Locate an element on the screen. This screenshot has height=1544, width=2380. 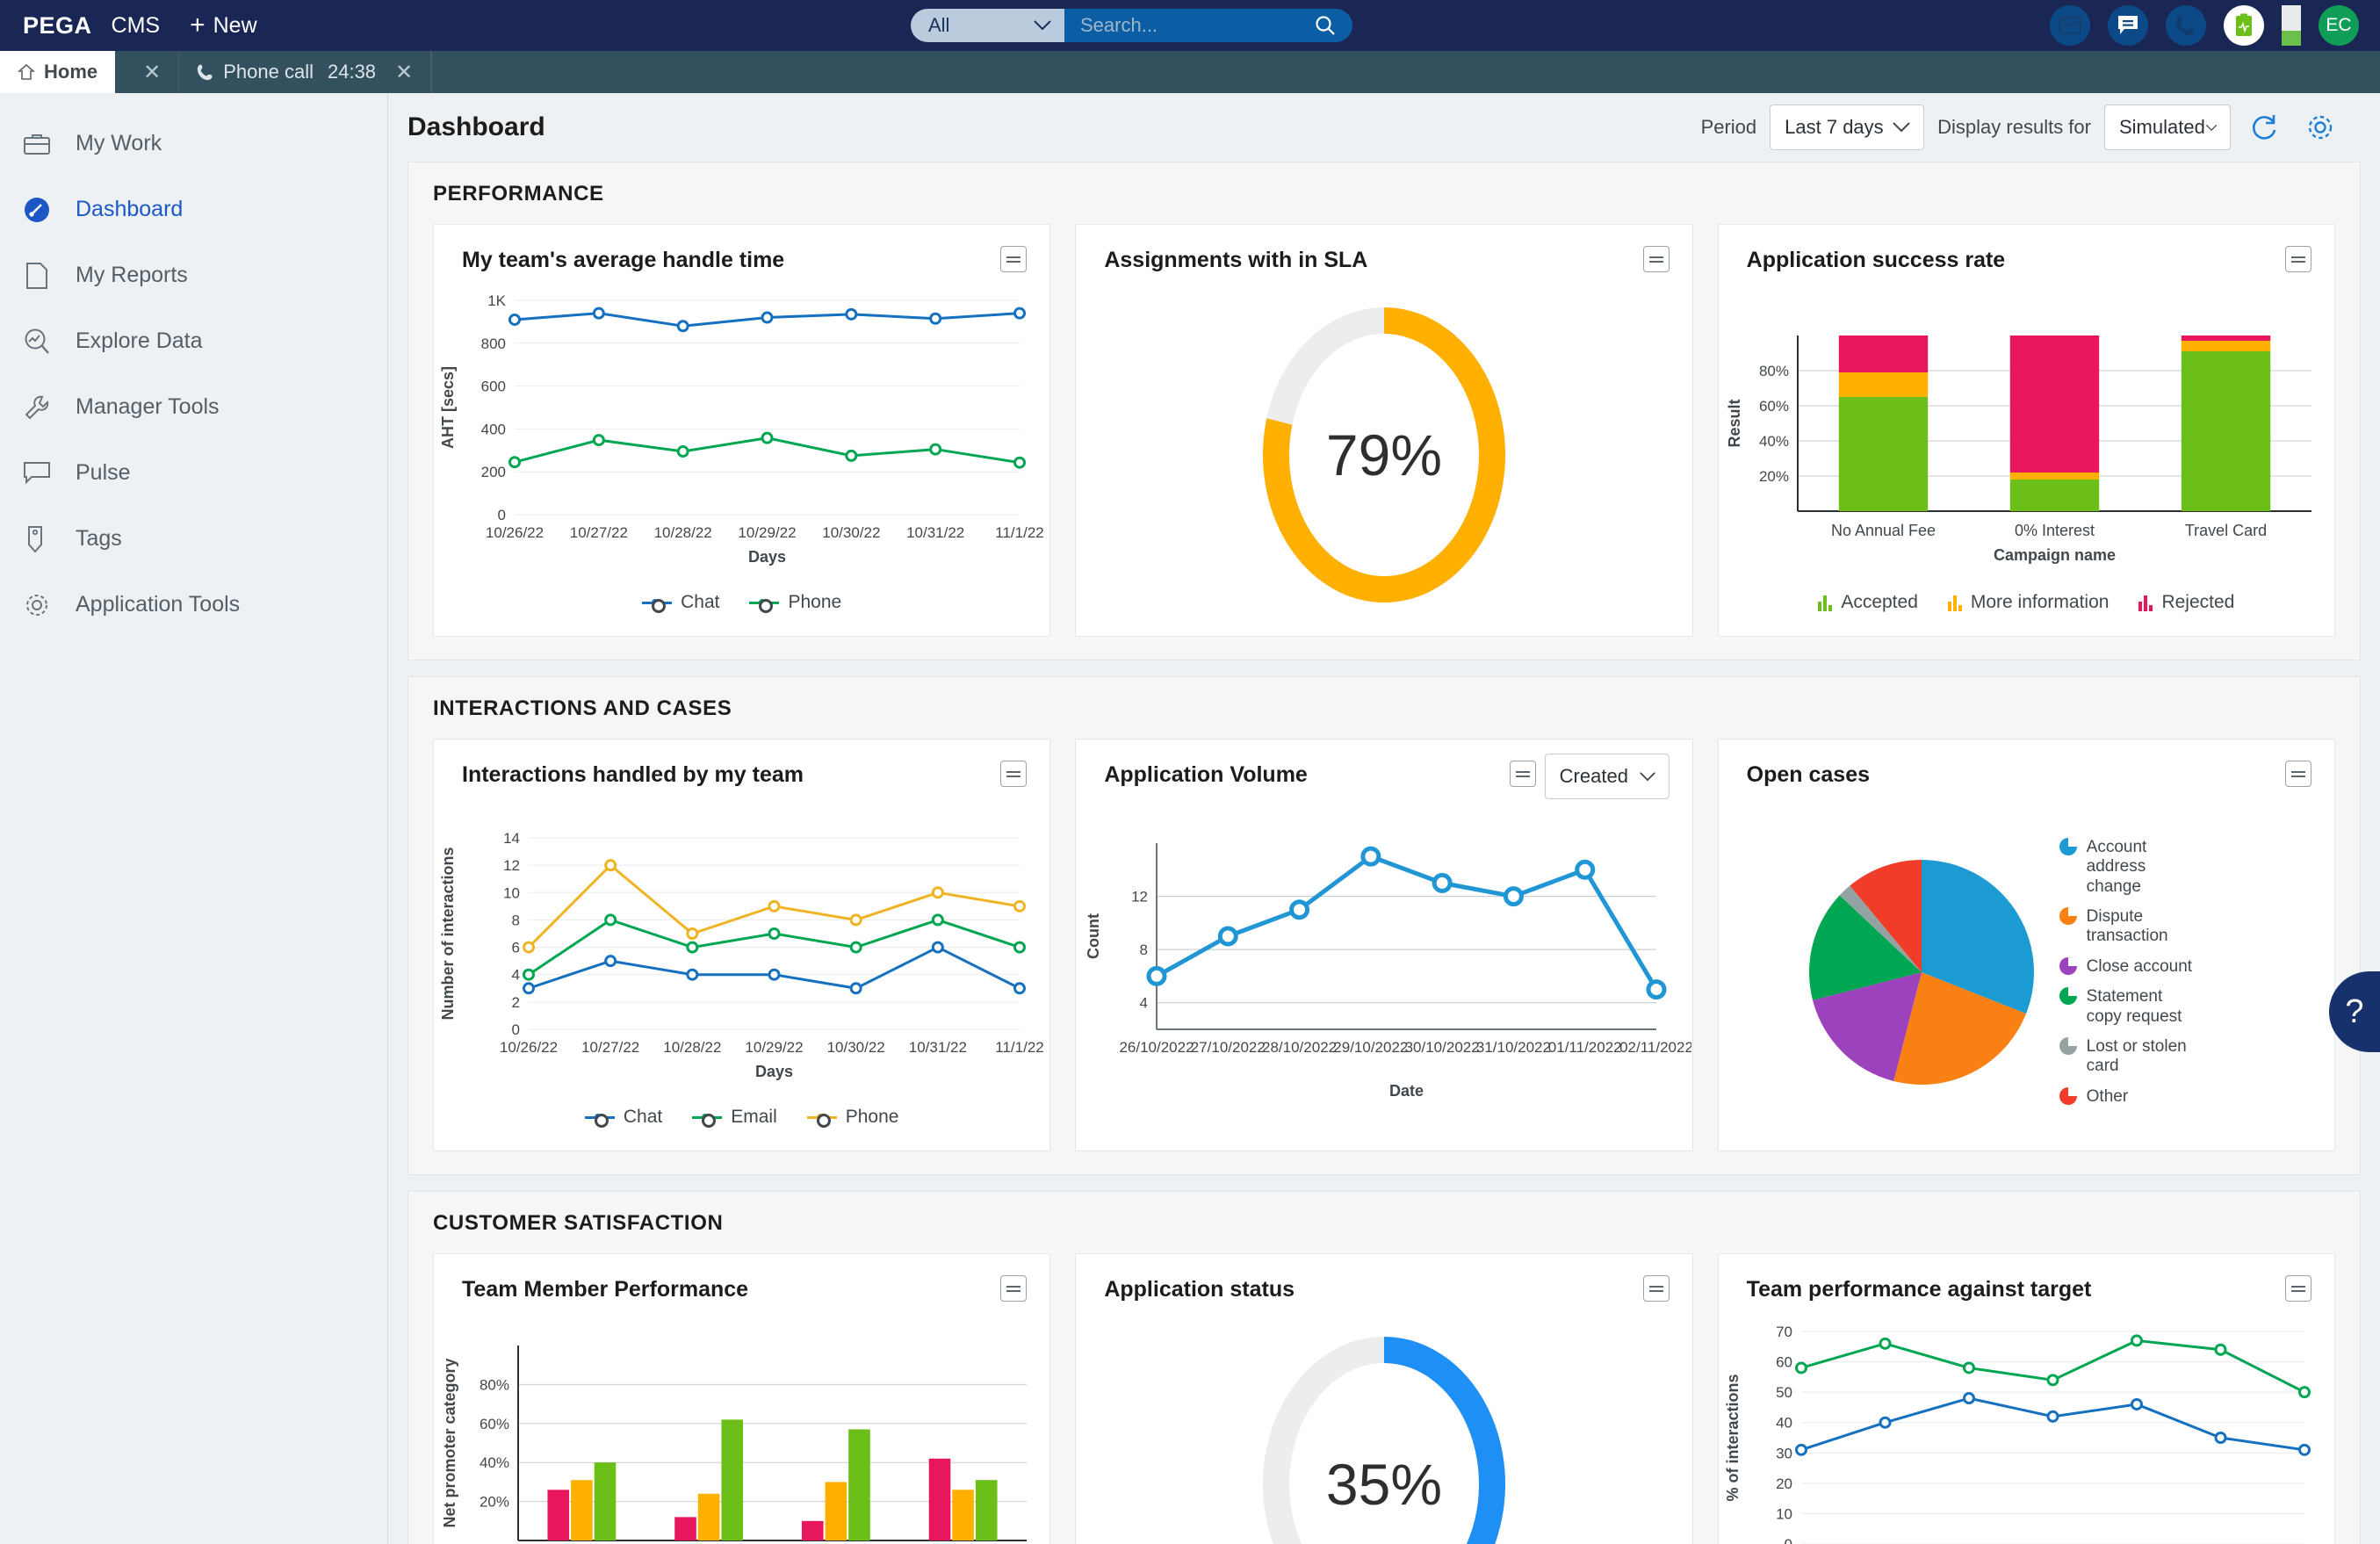
clipboard-pulse-icon is located at coordinates (2244, 25).